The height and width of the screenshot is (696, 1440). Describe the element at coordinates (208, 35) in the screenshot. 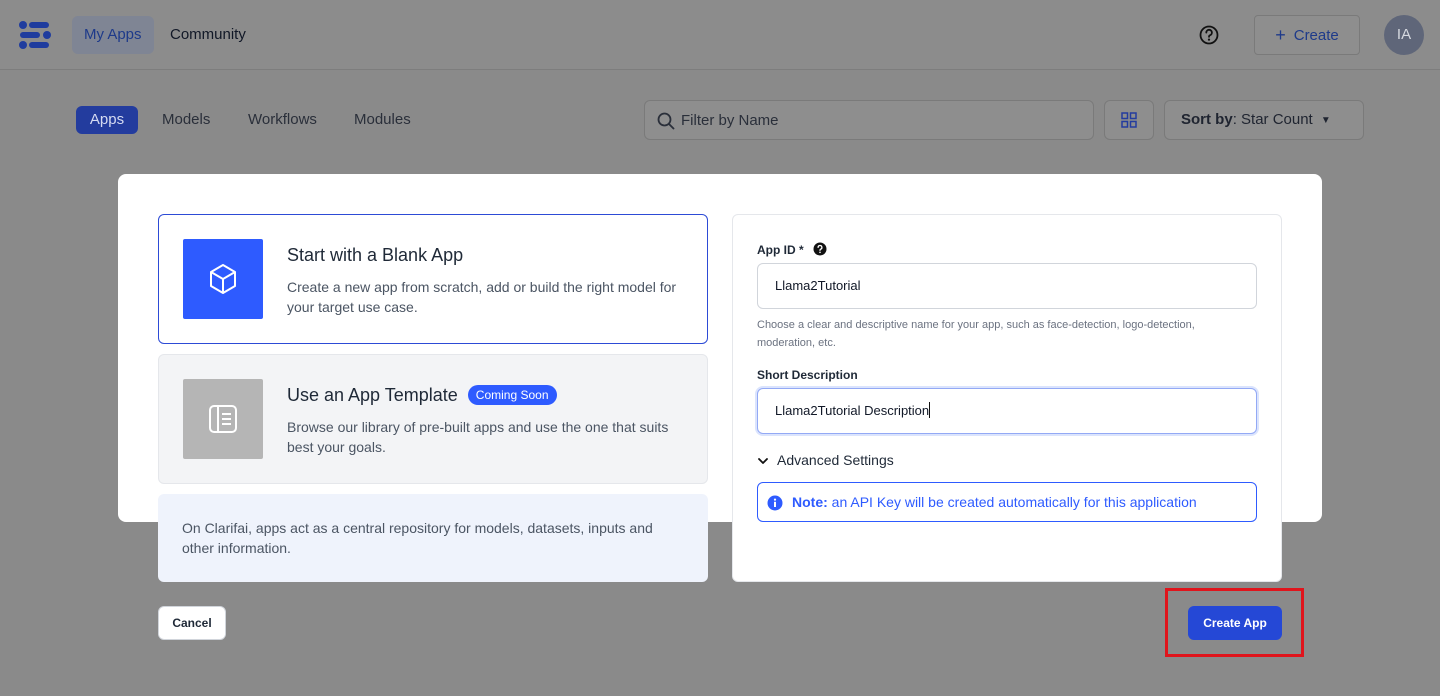

I see `nav-tab-community: Community` at that location.